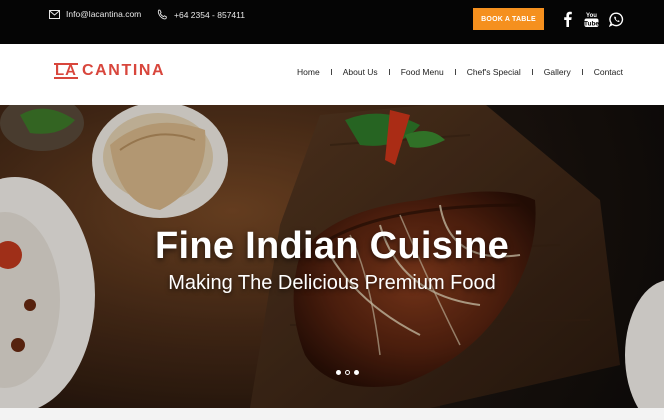 The image size is (664, 420). What do you see at coordinates (332, 283) in the screenshot?
I see `hero-subtitle: Making The Delicious Premium Food` at bounding box center [332, 283].